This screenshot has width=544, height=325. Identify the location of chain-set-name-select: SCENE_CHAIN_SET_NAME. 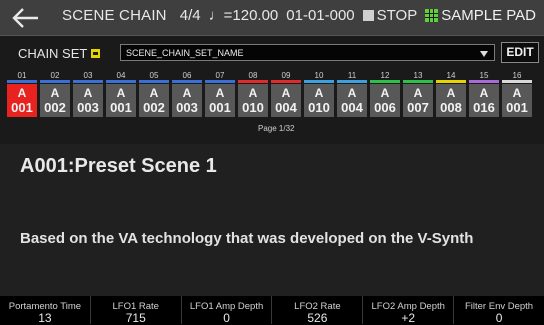
(307, 52).